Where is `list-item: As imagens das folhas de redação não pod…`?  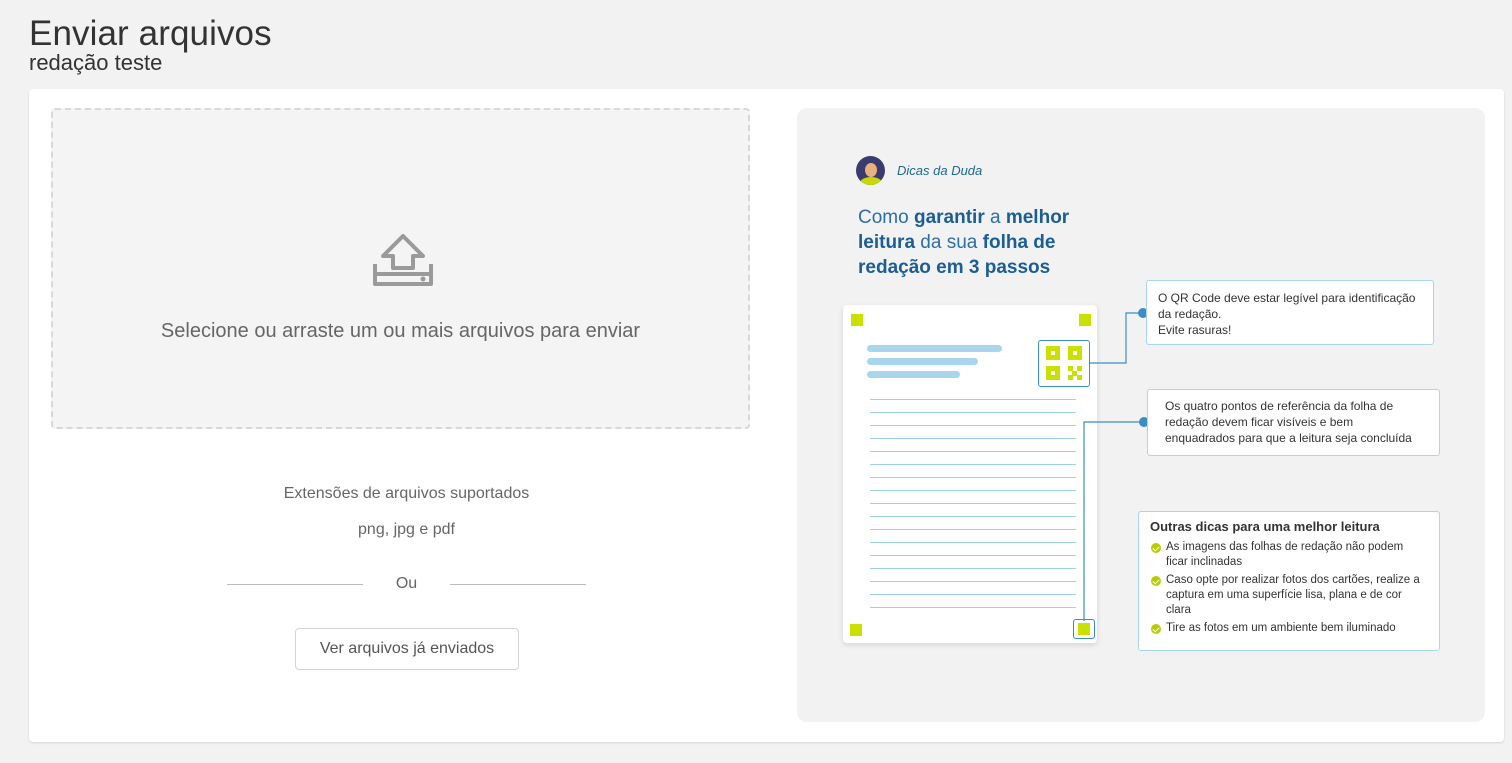 list-item: As imagens das folhas de redação não pod… is located at coordinates (1289, 555).